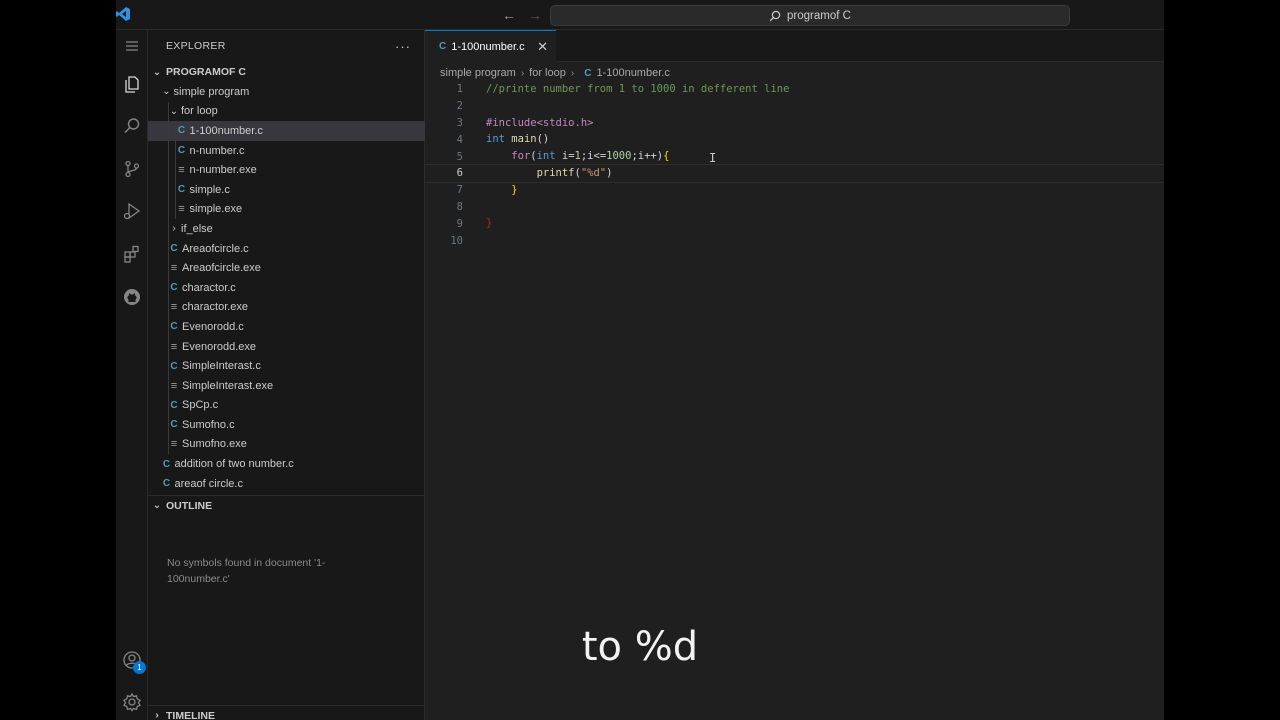  I want to click on tree-folder: › if_else, so click(286, 229).